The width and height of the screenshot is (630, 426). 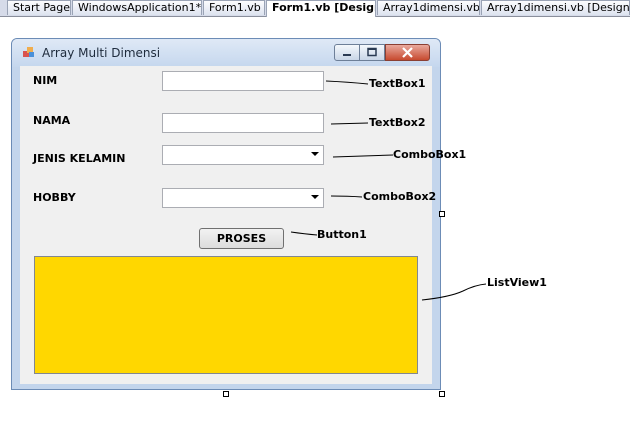 I want to click on combobox2-annotation: ComboBox2, so click(x=400, y=196).